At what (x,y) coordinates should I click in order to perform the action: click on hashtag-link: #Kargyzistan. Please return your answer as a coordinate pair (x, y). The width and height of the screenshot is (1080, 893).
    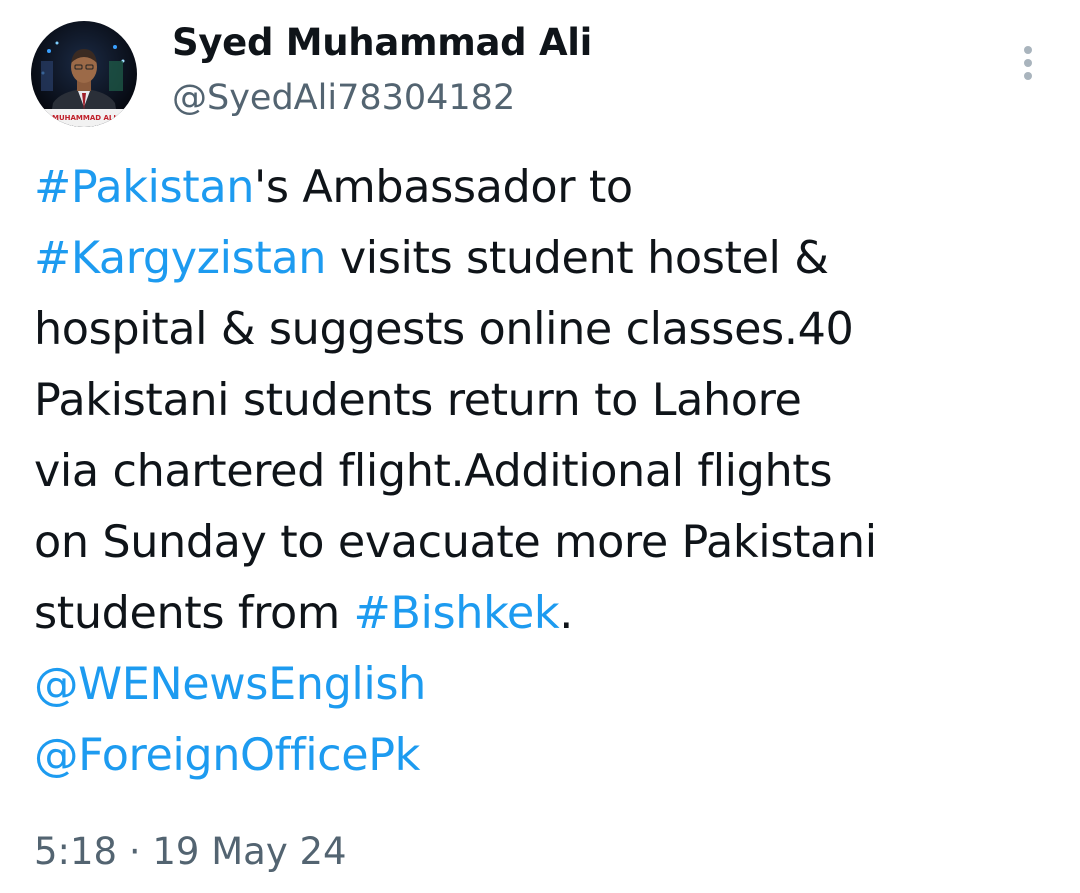
    Looking at the image, I should click on (180, 258).